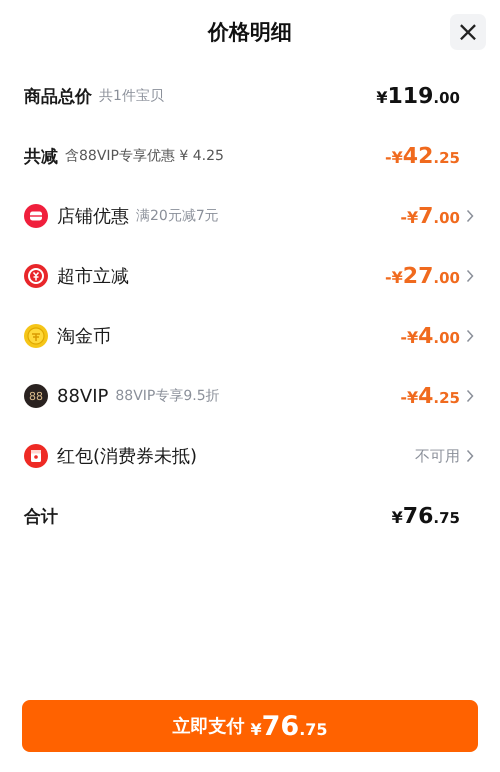 The width and height of the screenshot is (500, 772). What do you see at coordinates (167, 396) in the screenshot?
I see `row-note: 88VIP专享9.5折` at bounding box center [167, 396].